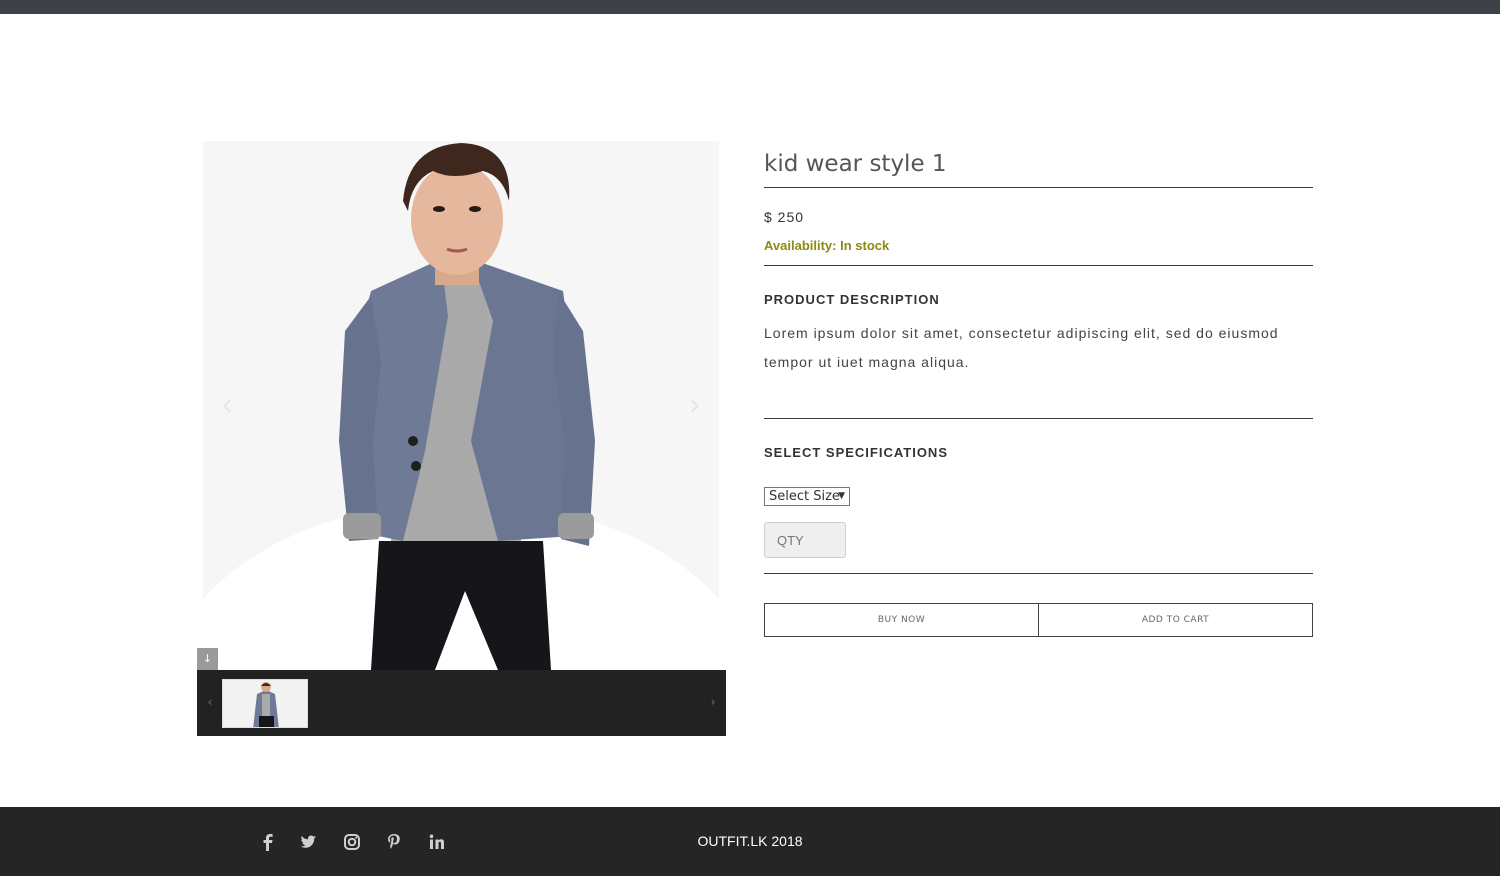 The height and width of the screenshot is (876, 1500). Describe the element at coordinates (852, 299) in the screenshot. I see `description-heading: PRODUCT DESCRIPTION` at that location.